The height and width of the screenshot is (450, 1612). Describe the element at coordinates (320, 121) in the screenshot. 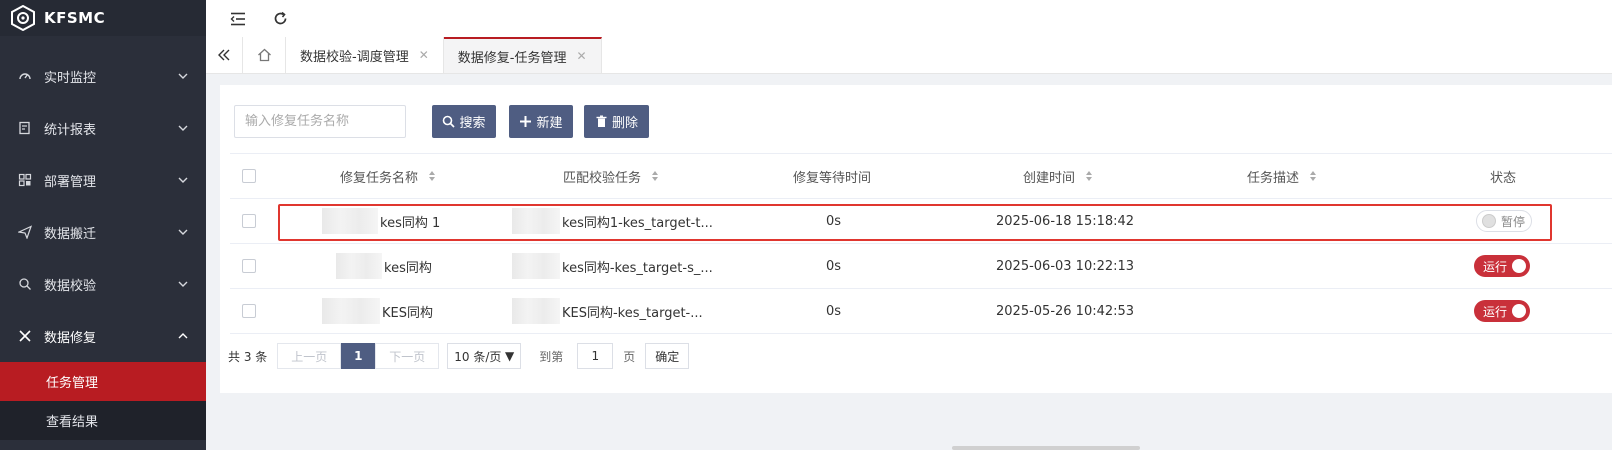

I see `search-input` at that location.